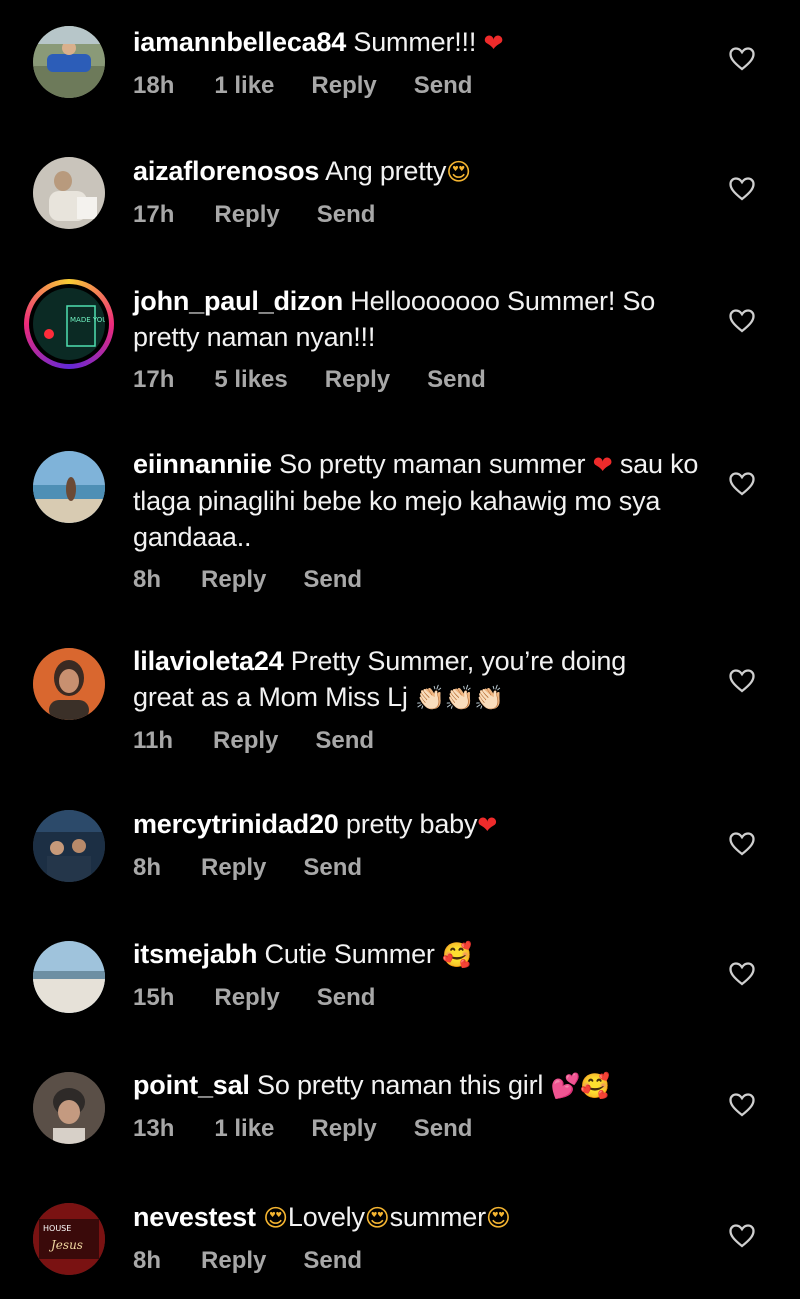 This screenshot has width=800, height=1299. I want to click on smiling-face-with-hearts-emoji: 🥰, so click(457, 955).